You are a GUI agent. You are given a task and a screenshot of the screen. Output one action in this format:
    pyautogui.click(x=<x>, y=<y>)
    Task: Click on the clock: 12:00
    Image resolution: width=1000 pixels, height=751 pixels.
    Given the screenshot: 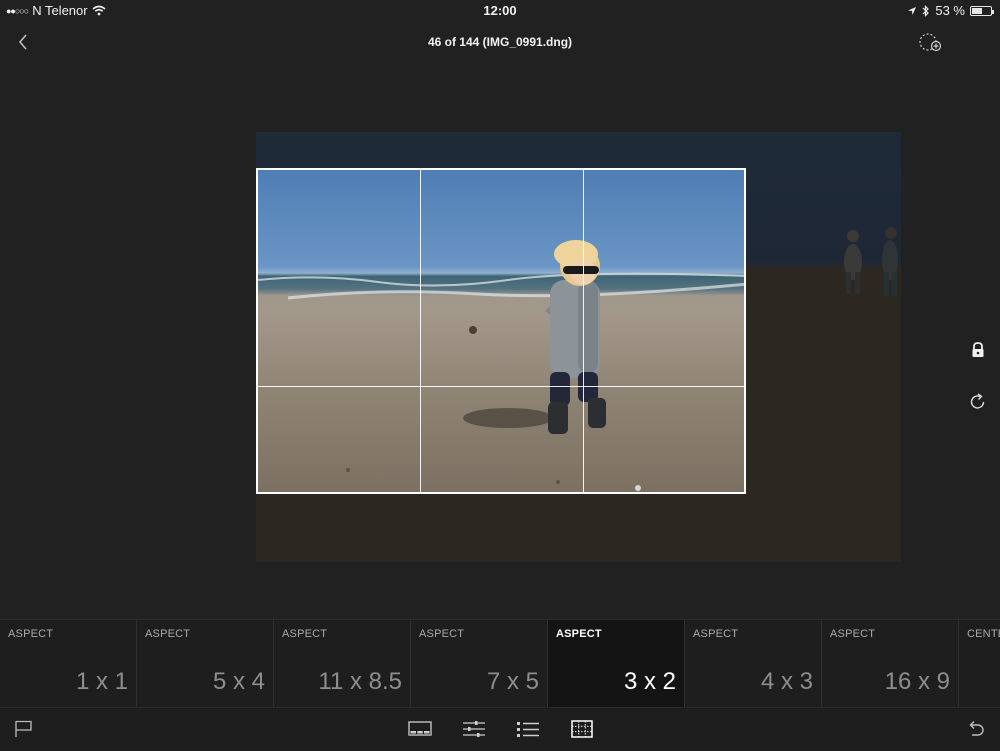 What is the action you would take?
    pyautogui.click(x=500, y=10)
    